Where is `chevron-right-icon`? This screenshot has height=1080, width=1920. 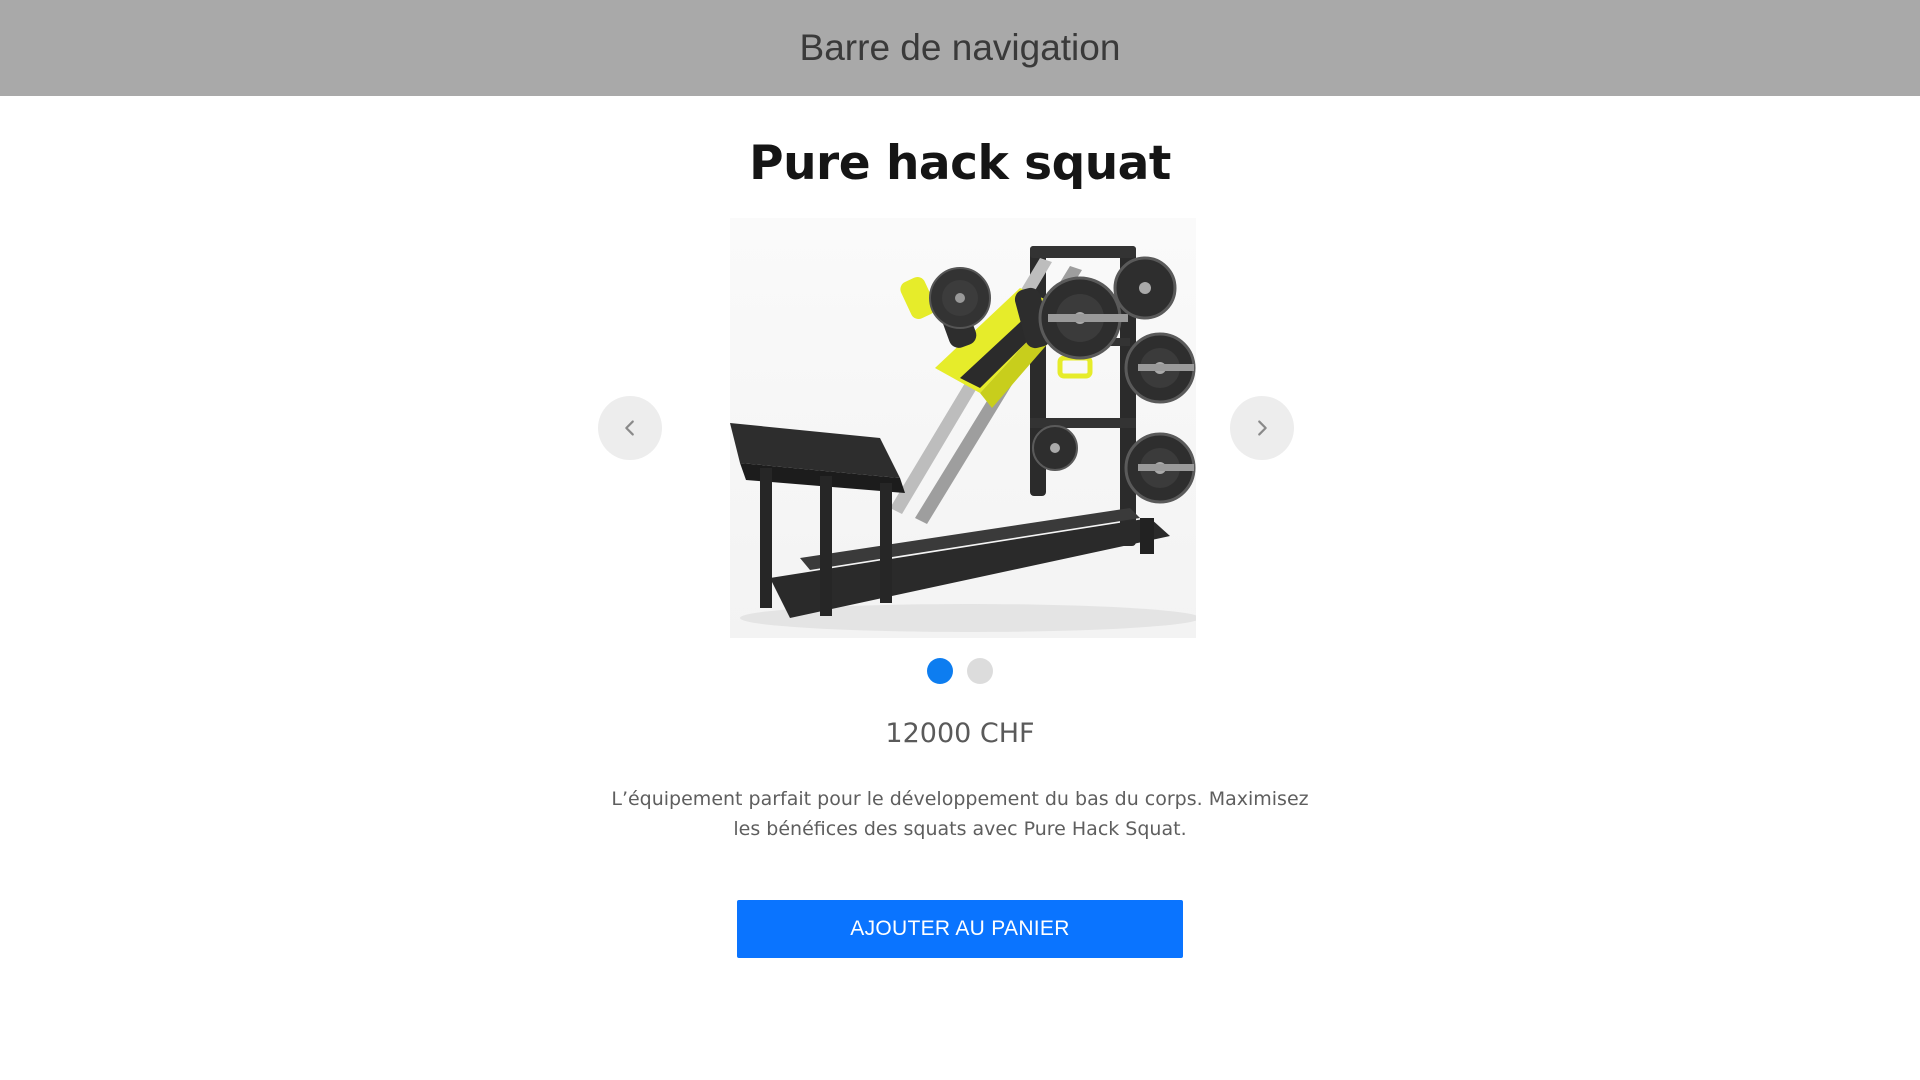
chevron-right-icon is located at coordinates (1262, 428).